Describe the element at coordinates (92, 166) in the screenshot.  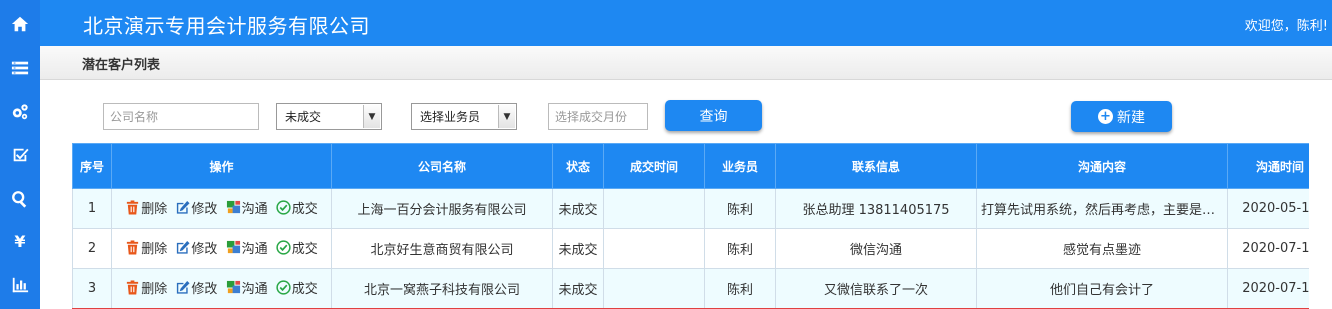
I see `column-header: 序号` at that location.